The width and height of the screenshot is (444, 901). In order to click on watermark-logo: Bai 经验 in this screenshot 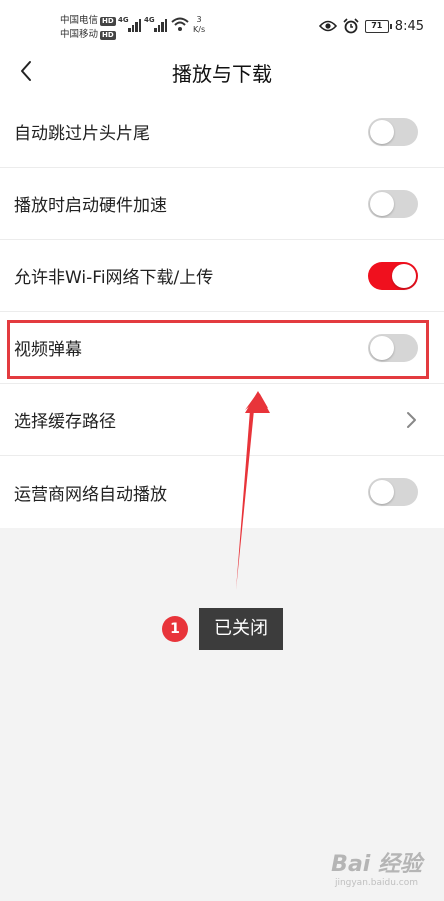, I will do `click(376, 864)`.